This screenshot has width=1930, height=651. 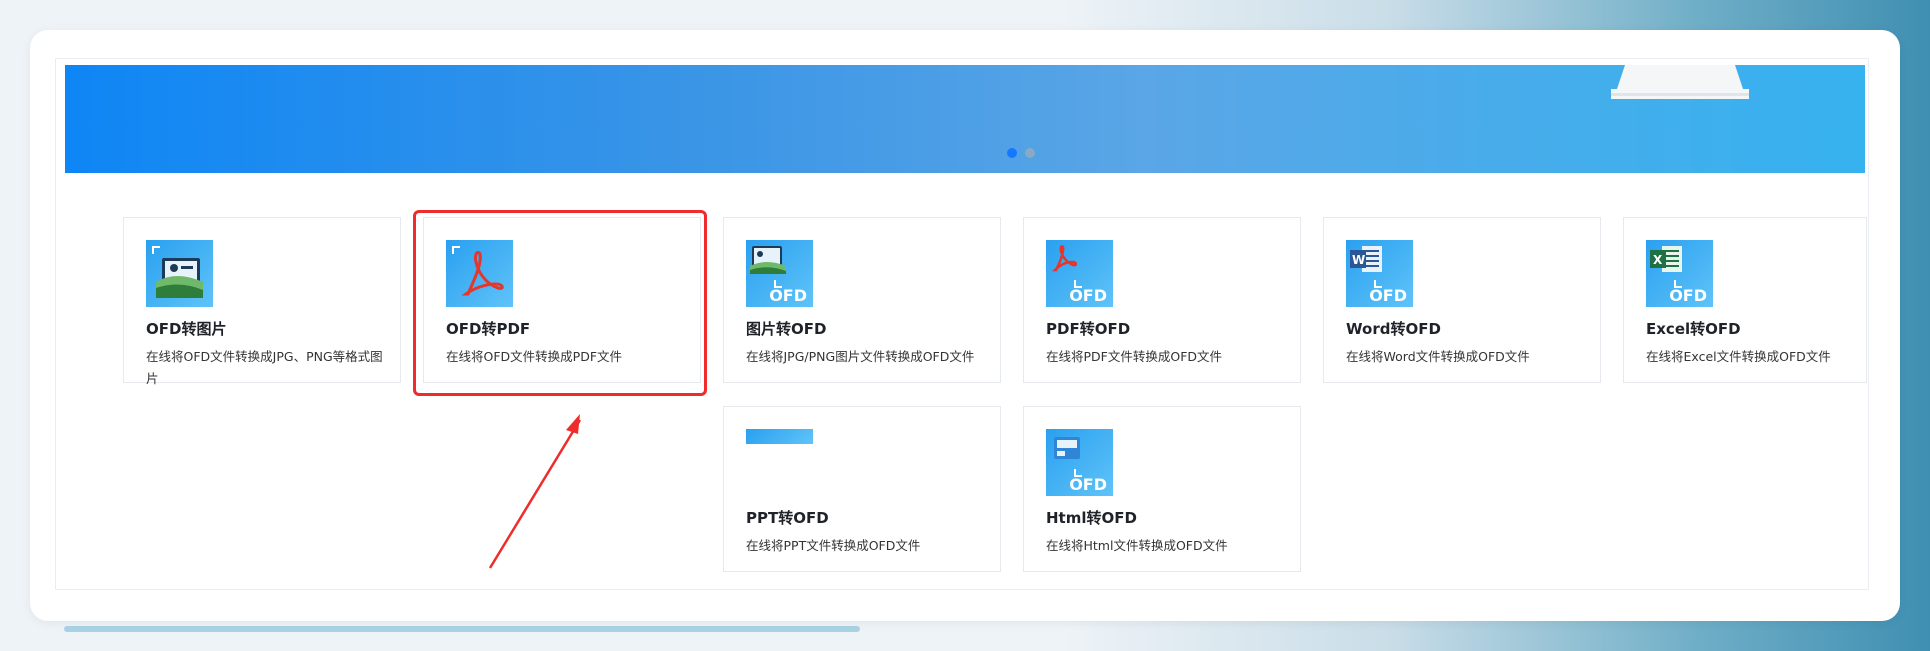 What do you see at coordinates (833, 545) in the screenshot?
I see `card-description: 在线将PPT文件转换成OFD文件` at bounding box center [833, 545].